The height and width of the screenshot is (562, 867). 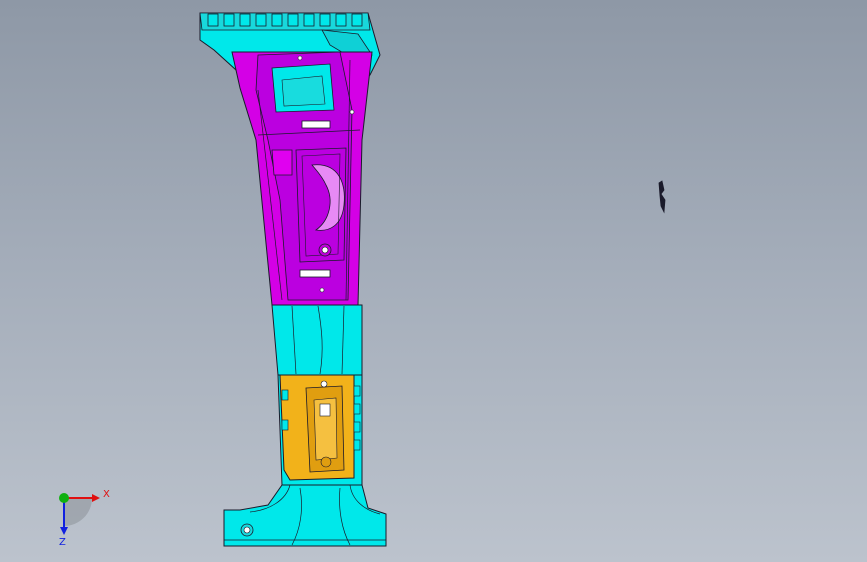 What do you see at coordinates (320, 430) in the screenshot?
I see `lower-reinforcement` at bounding box center [320, 430].